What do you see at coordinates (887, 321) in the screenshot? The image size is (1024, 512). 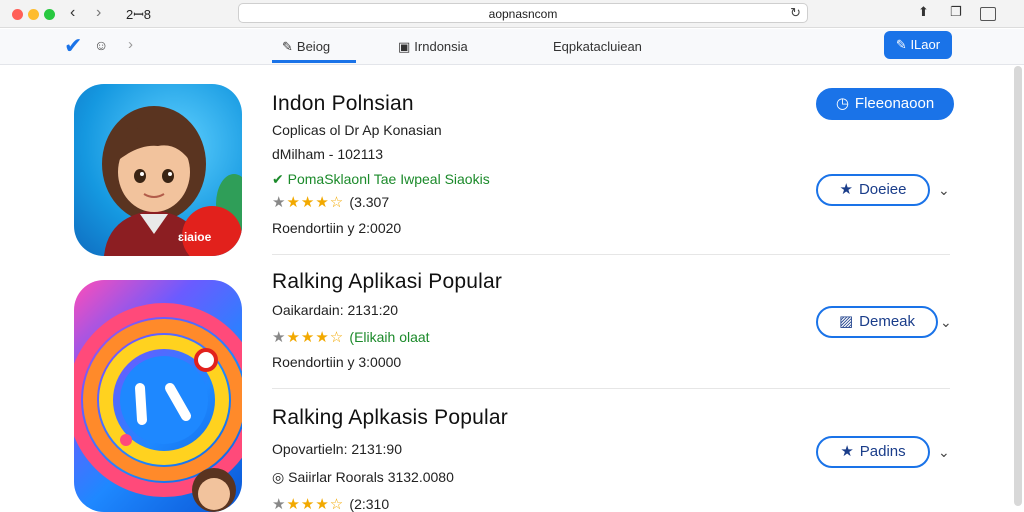 I see `button-label: Demeak` at bounding box center [887, 321].